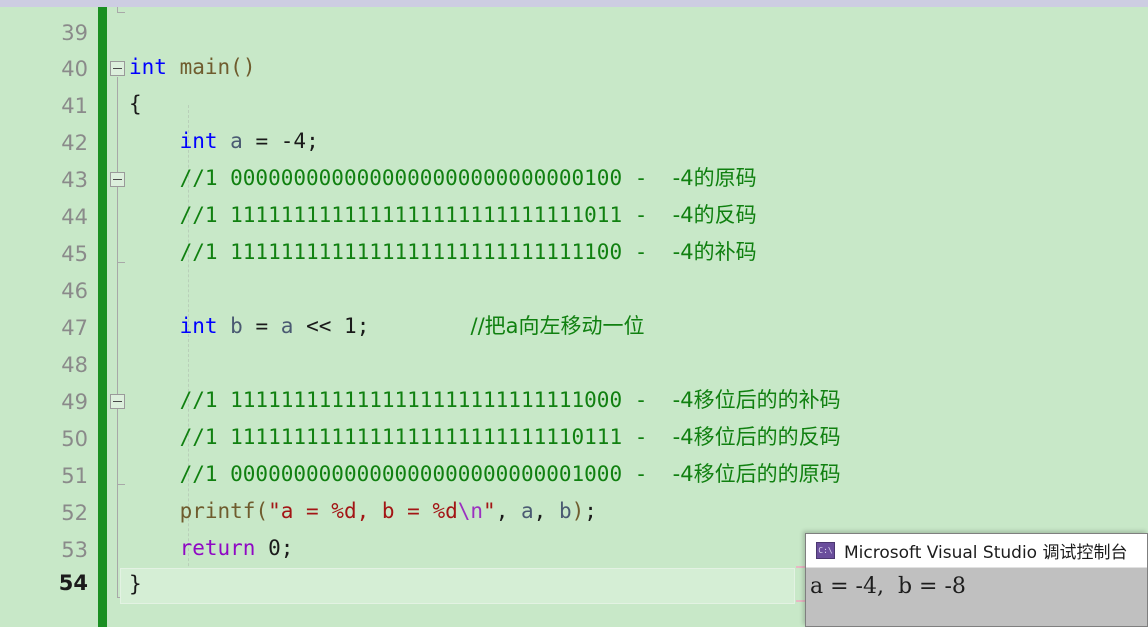  Describe the element at coordinates (198, 141) in the screenshot. I see `keyword-int-42: int` at that location.